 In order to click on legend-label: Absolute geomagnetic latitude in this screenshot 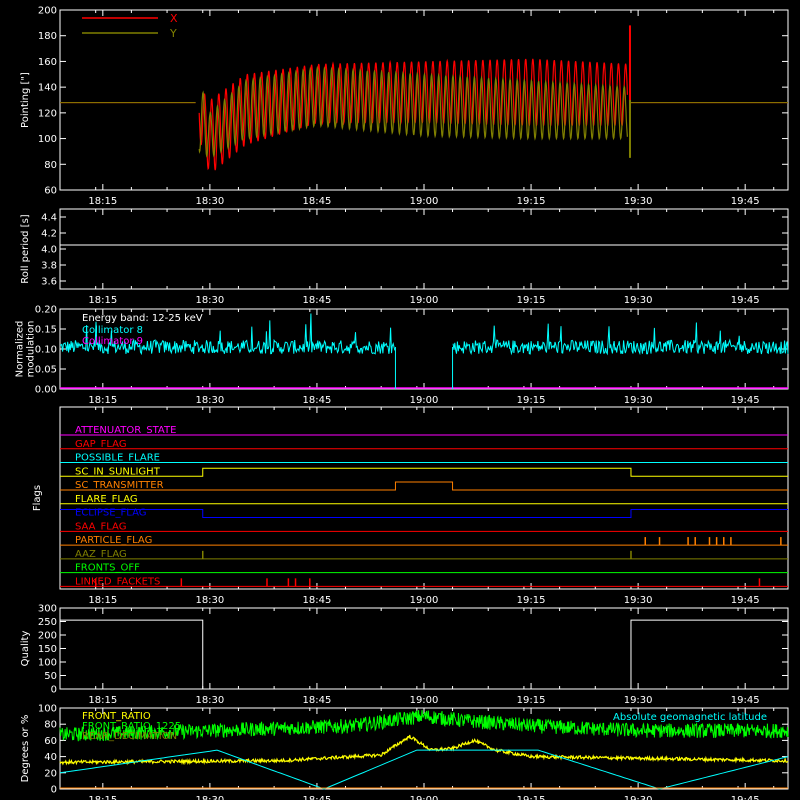, I will do `click(690, 717)`.